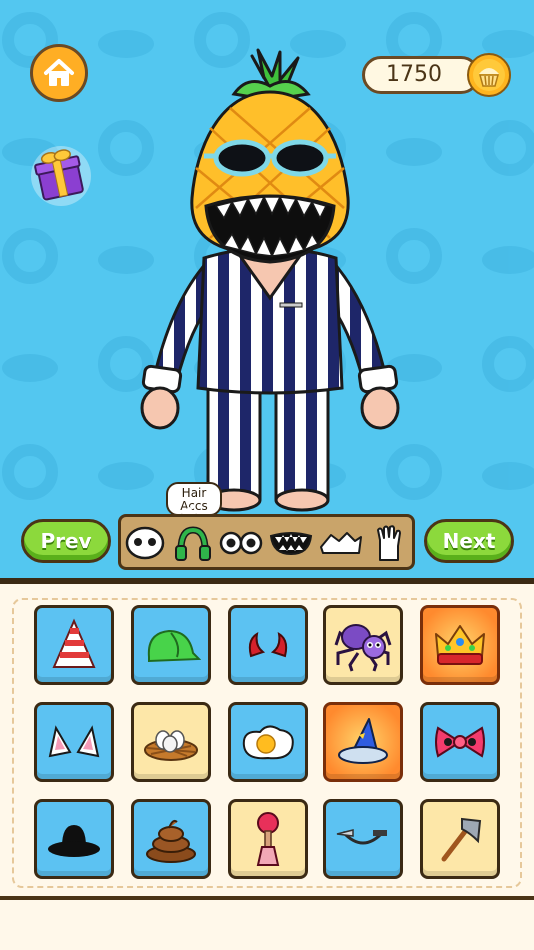 Image resolution: width=534 pixels, height=950 pixels. What do you see at coordinates (171, 745) in the screenshot?
I see `bird-nest-icon` at bounding box center [171, 745].